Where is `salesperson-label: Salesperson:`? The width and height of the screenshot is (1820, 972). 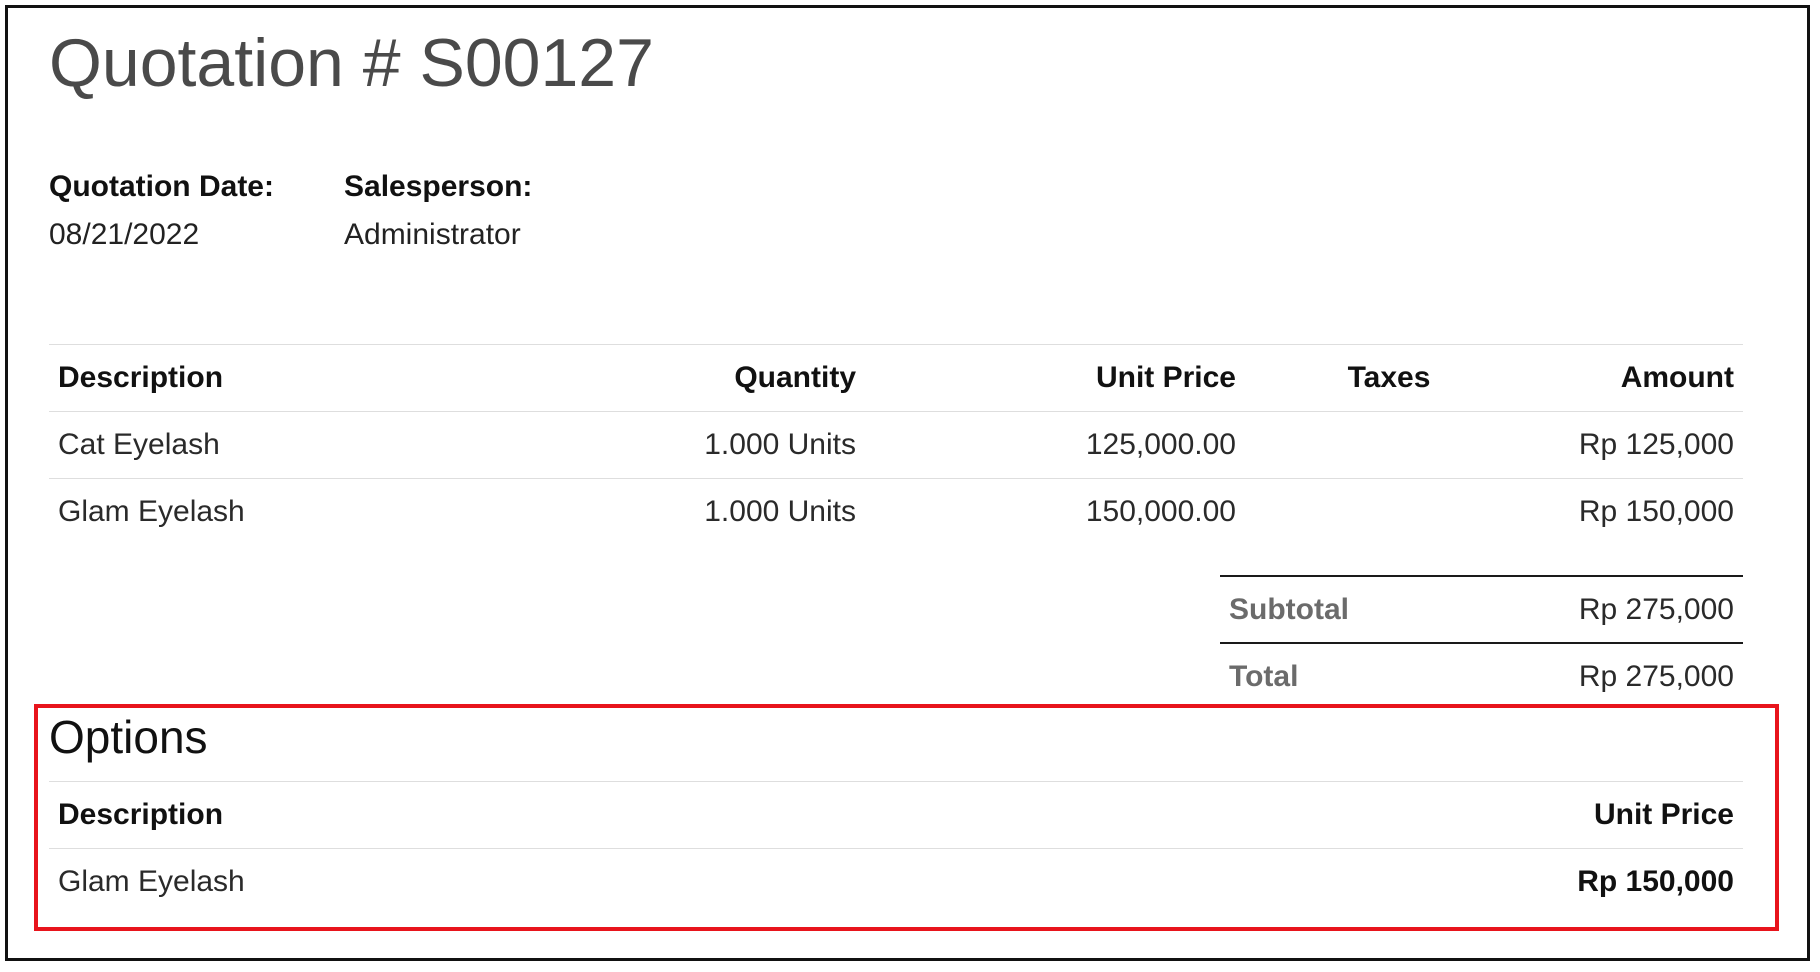 salesperson-label: Salesperson: is located at coordinates (438, 186).